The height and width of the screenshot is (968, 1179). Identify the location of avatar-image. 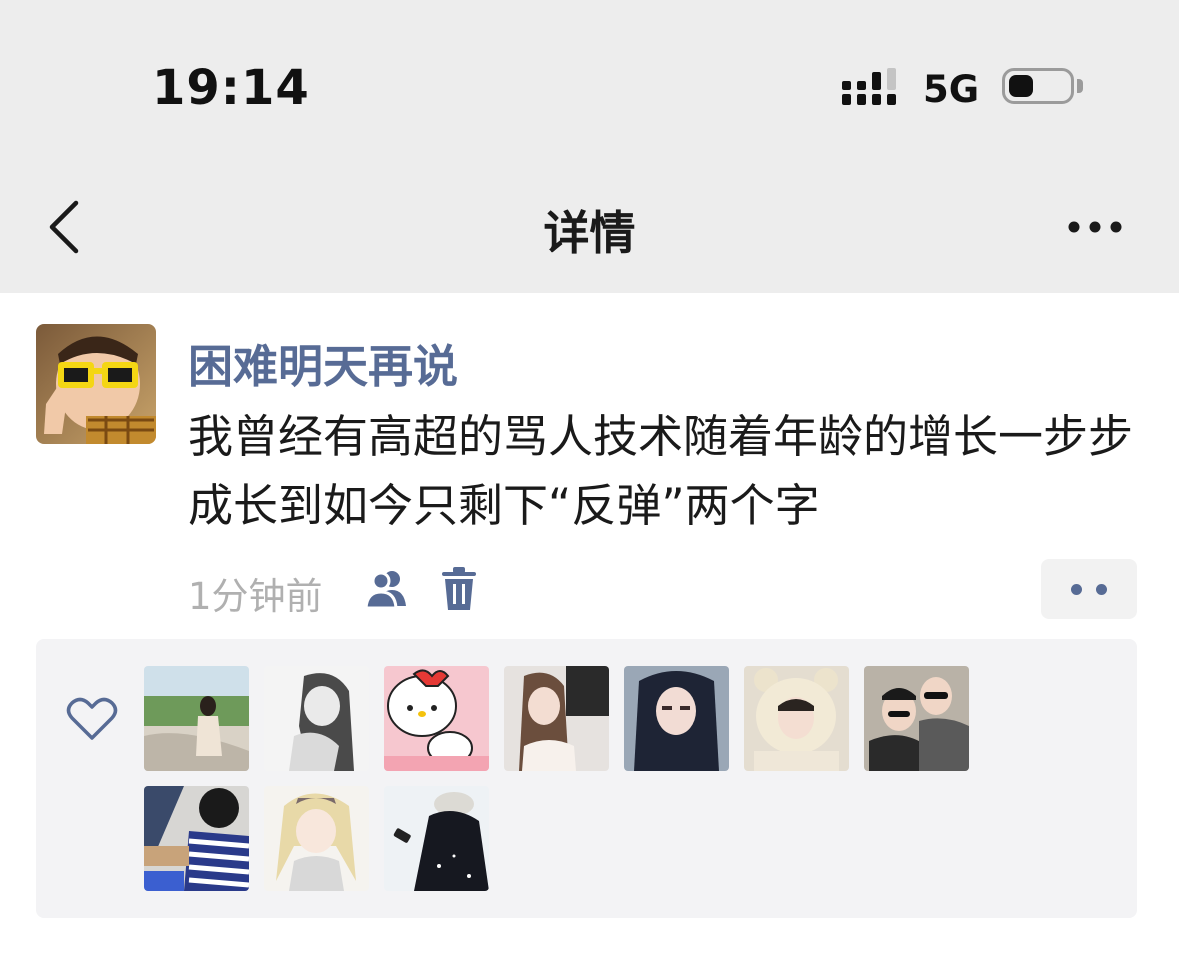
(96, 384).